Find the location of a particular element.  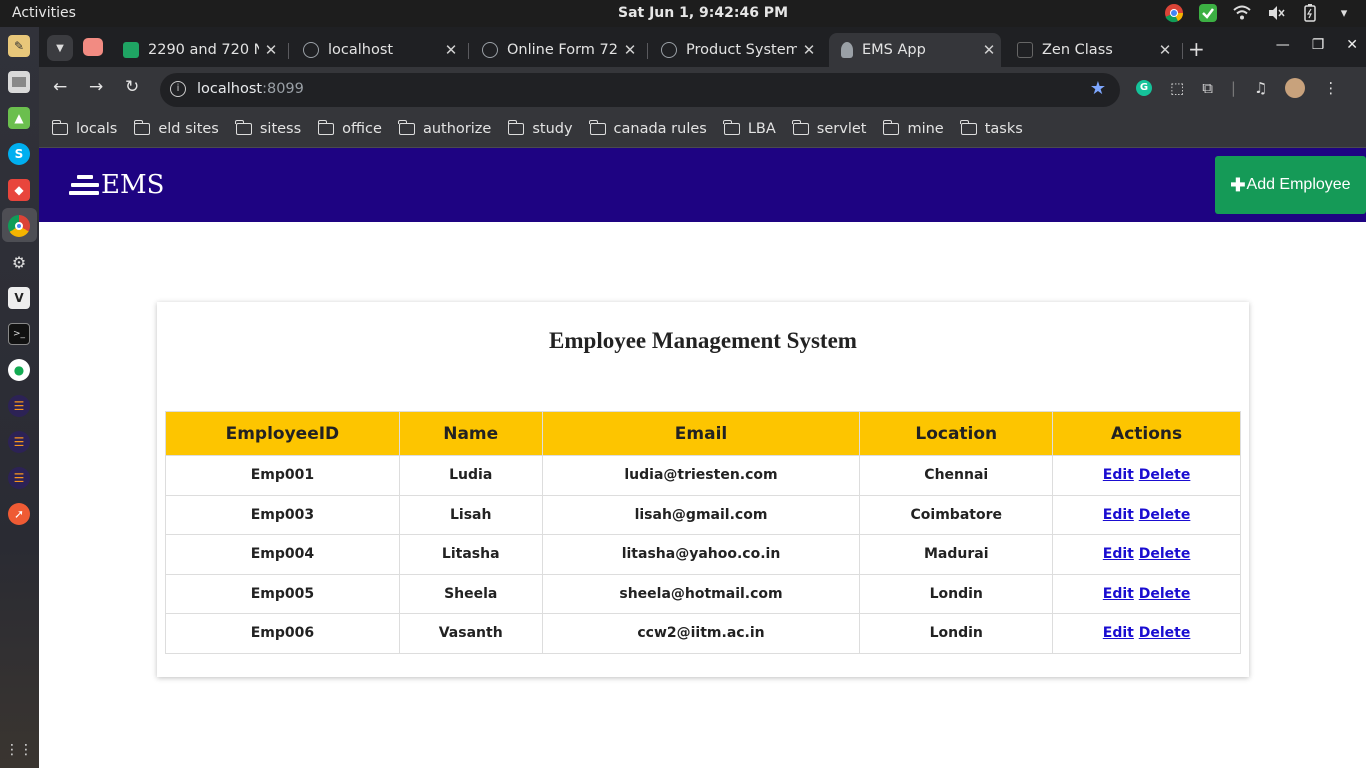

battery-icon is located at coordinates (1310, 13).